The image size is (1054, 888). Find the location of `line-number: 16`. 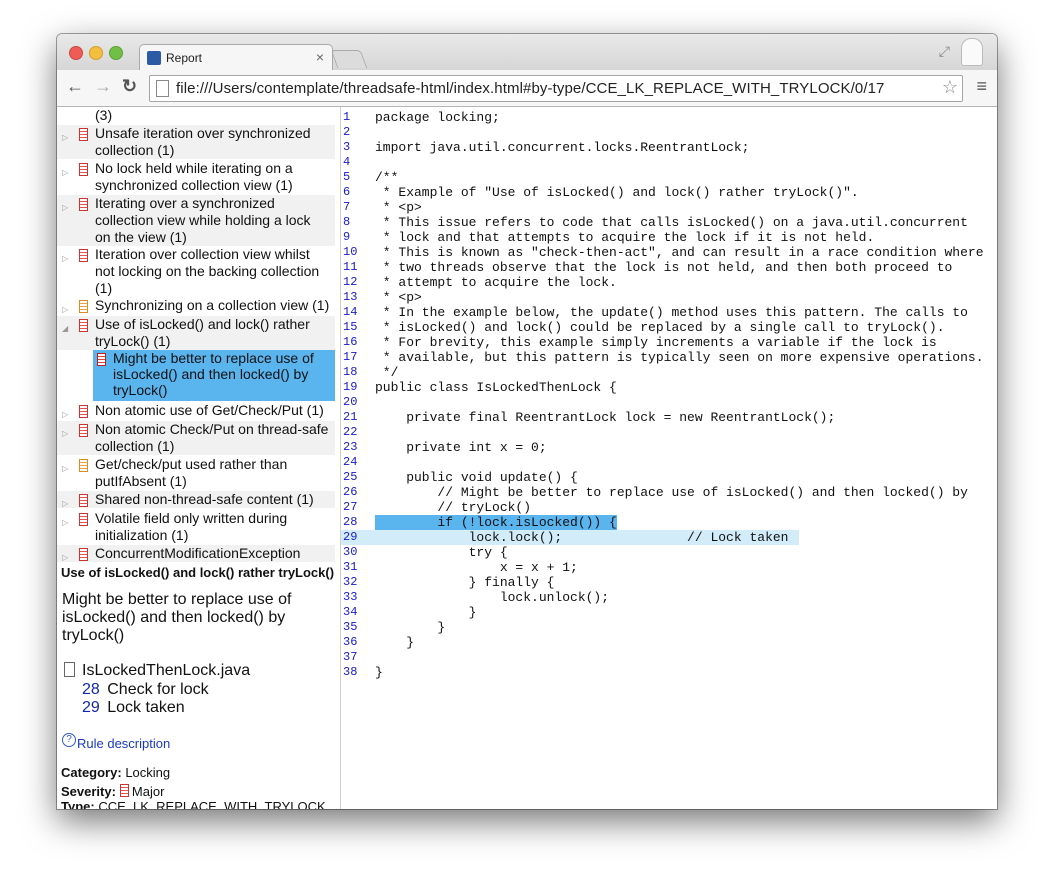

line-number: 16 is located at coordinates (354, 342).